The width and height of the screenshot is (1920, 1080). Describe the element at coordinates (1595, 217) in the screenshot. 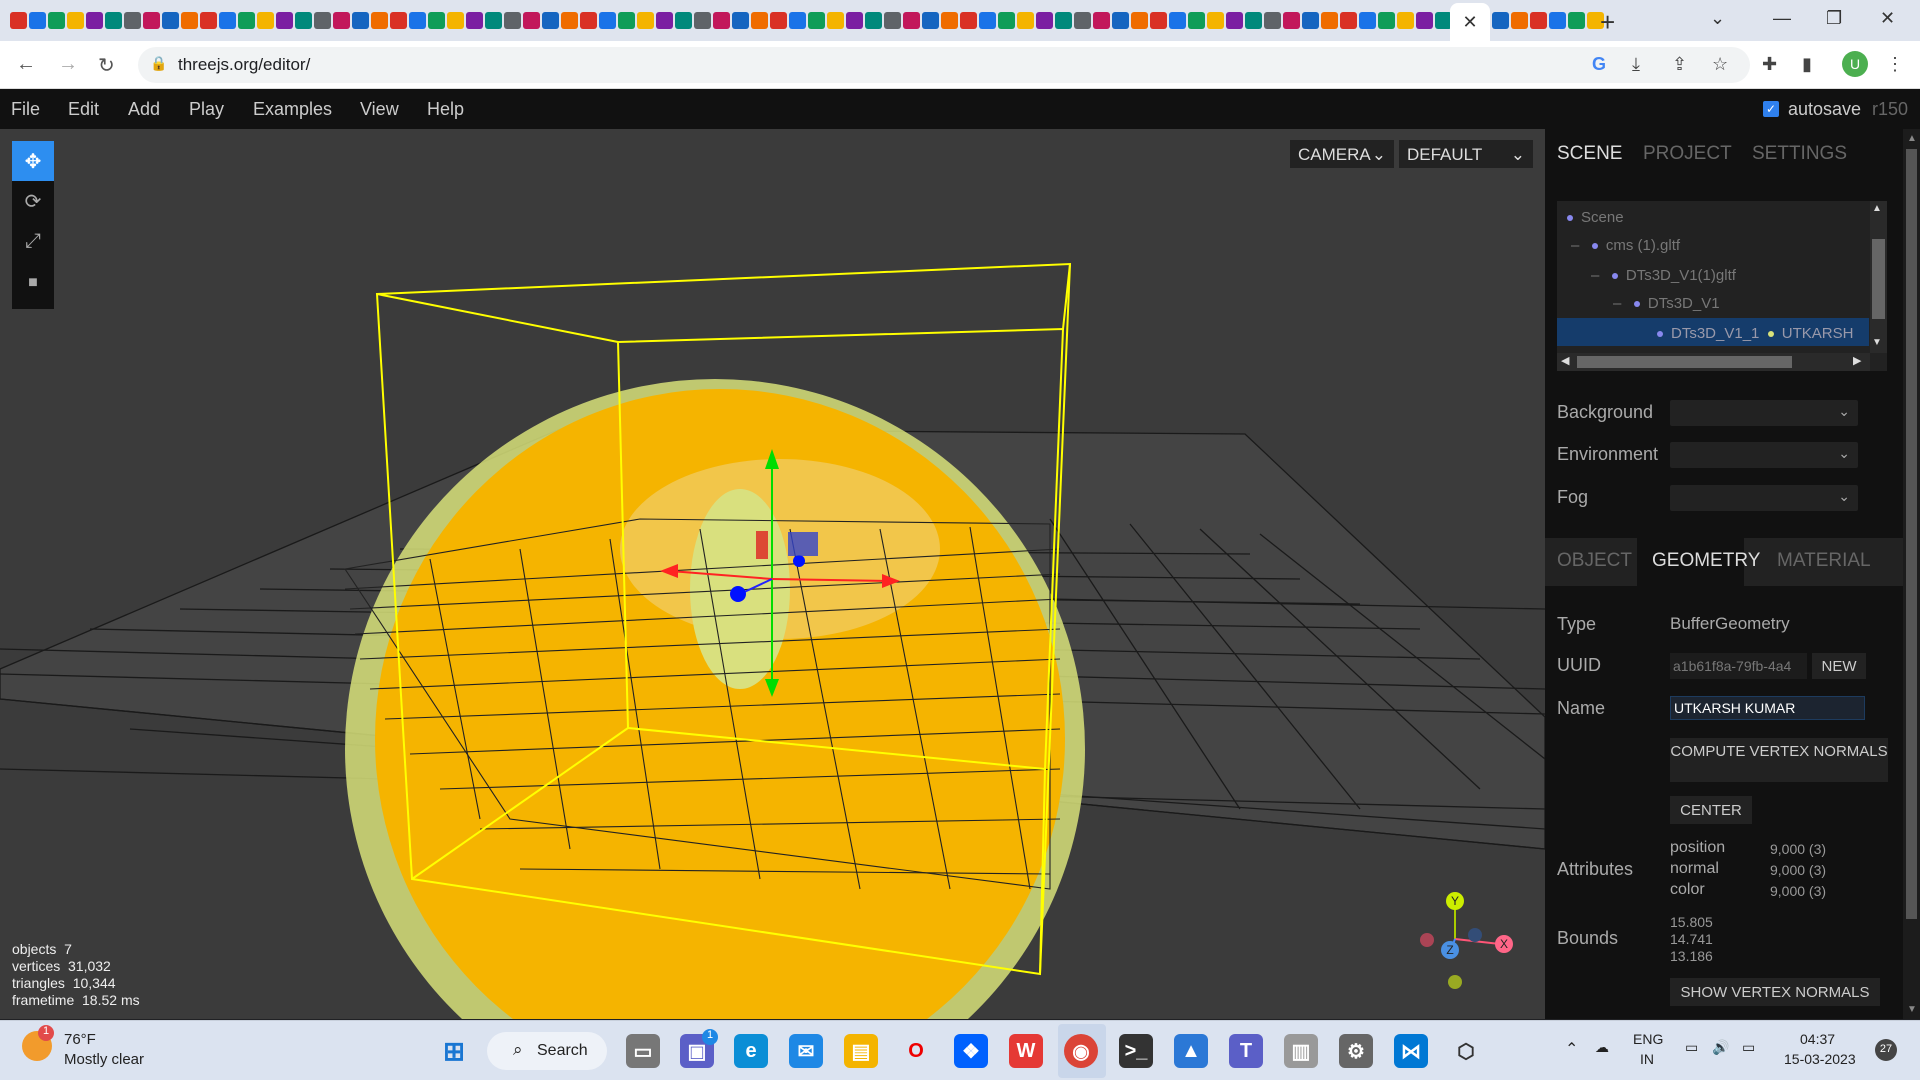

I see `outliner-item-scene: Scene` at that location.